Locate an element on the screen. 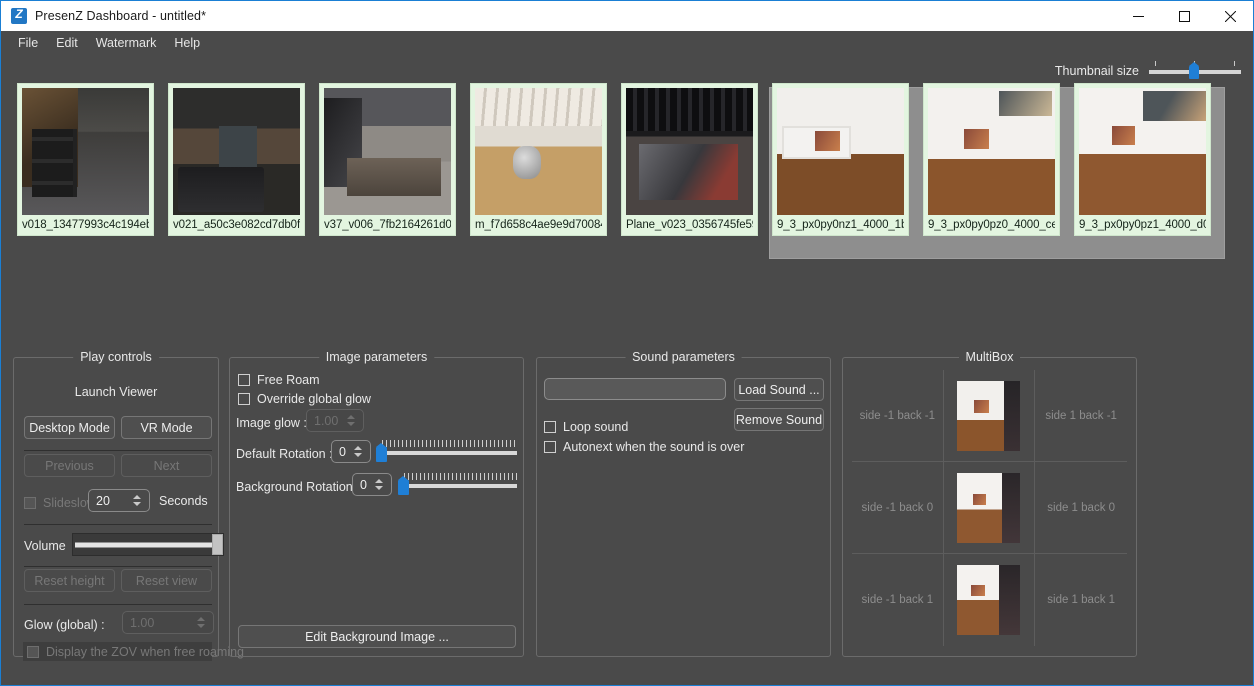 The height and width of the screenshot is (686, 1254). thumbnail-size-label: Thumbnail size is located at coordinates (1096, 71).